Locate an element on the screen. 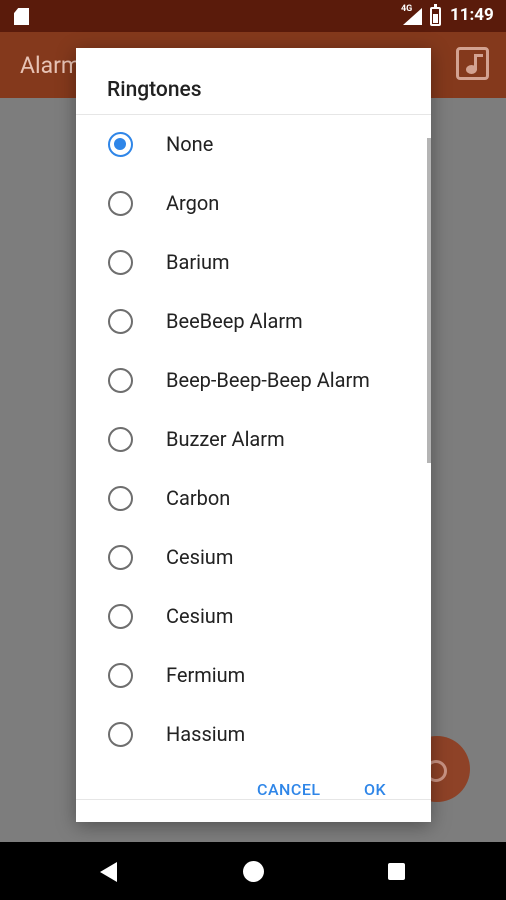 Image resolution: width=506 pixels, height=900 pixels. ringtone-option: Barium is located at coordinates (253, 262).